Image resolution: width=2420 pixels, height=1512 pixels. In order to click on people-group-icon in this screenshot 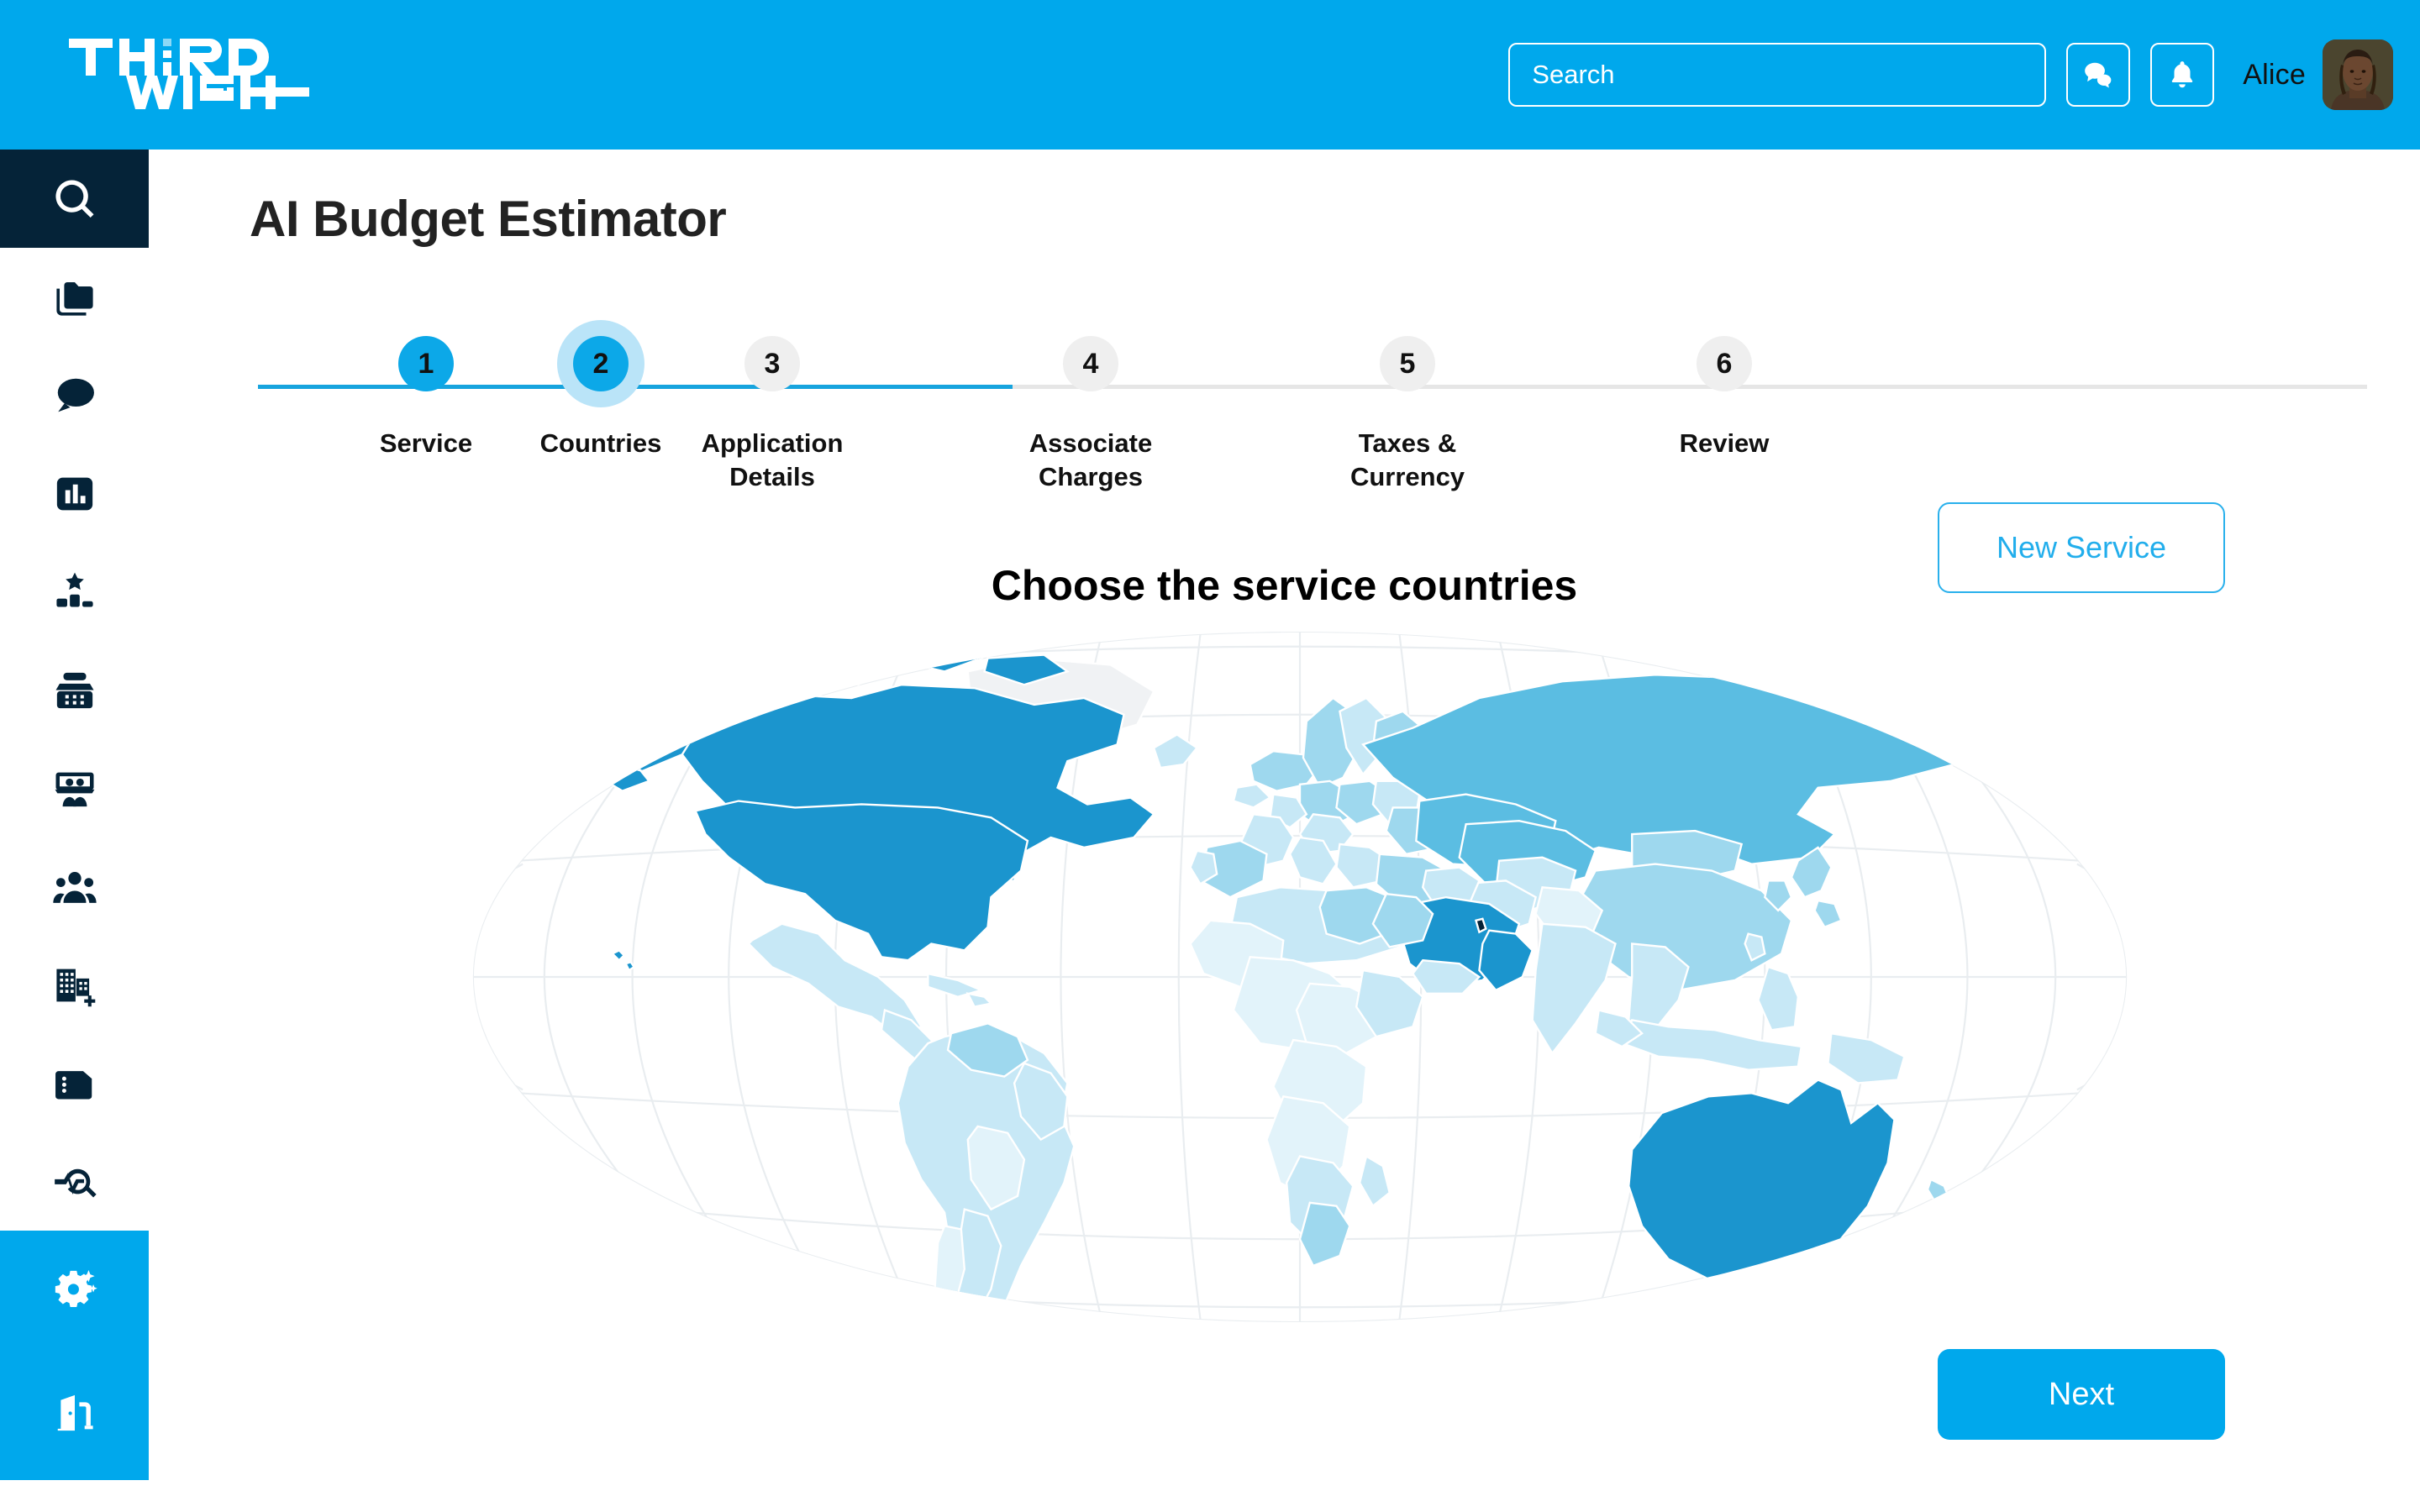, I will do `click(75, 887)`.